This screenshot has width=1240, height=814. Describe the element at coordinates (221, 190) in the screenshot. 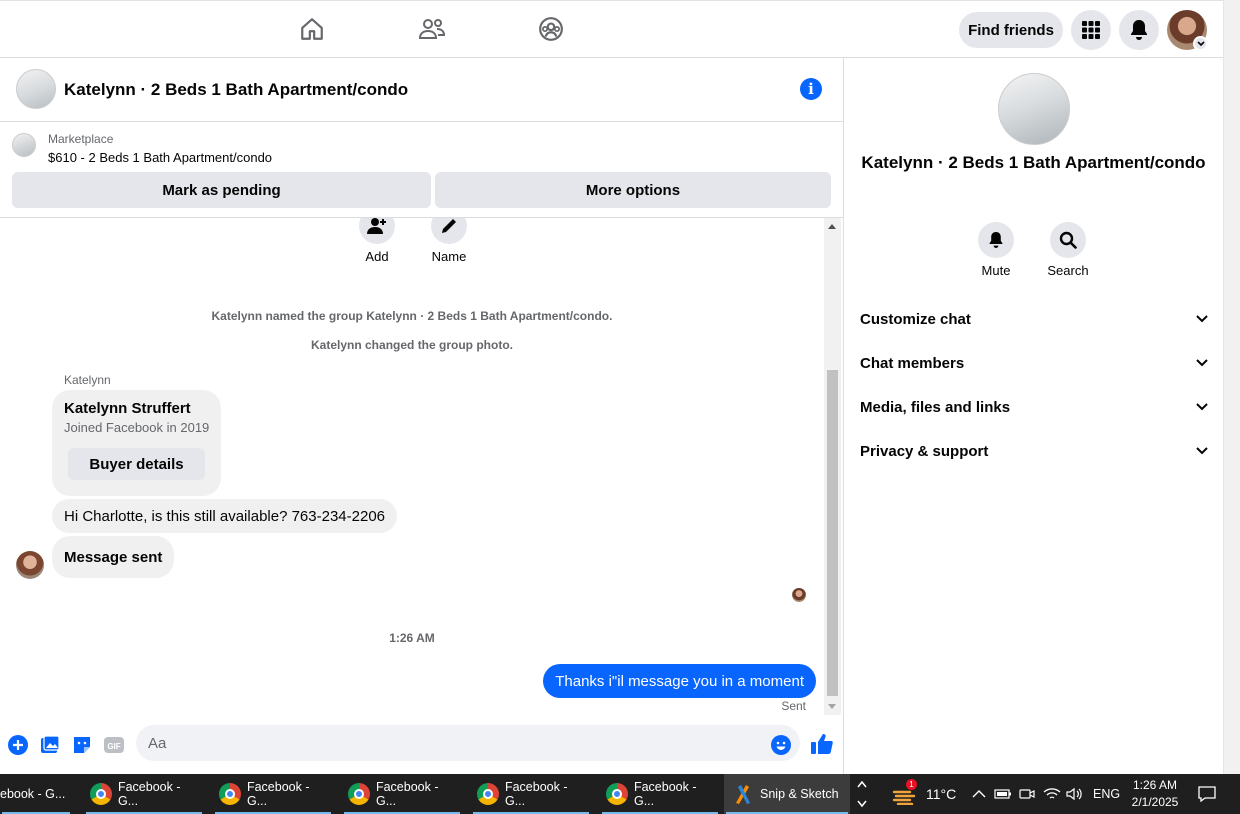

I see `mark-as-pending-button: Mark as pending` at that location.